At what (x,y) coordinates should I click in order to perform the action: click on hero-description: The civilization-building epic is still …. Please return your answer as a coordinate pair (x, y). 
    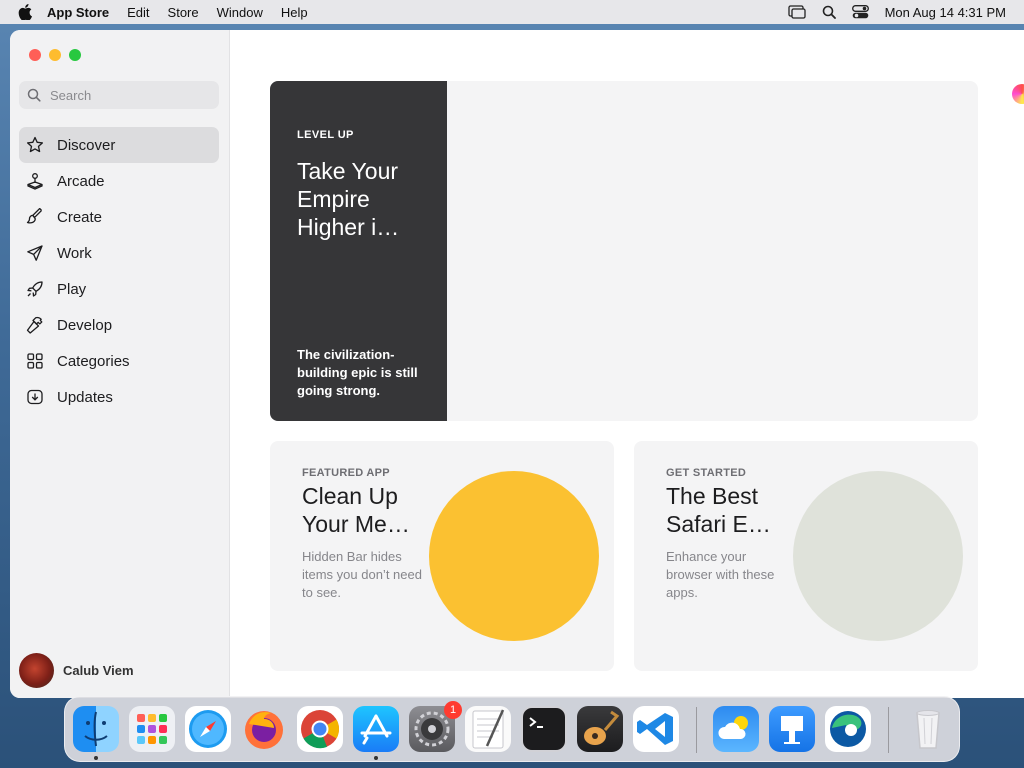
    Looking at the image, I should click on (357, 372).